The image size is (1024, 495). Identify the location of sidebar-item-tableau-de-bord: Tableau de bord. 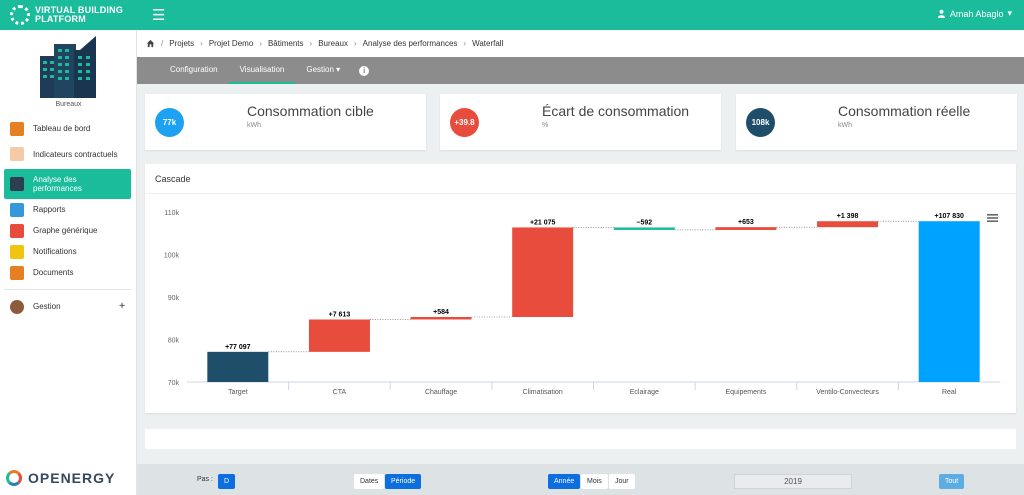
(67, 128).